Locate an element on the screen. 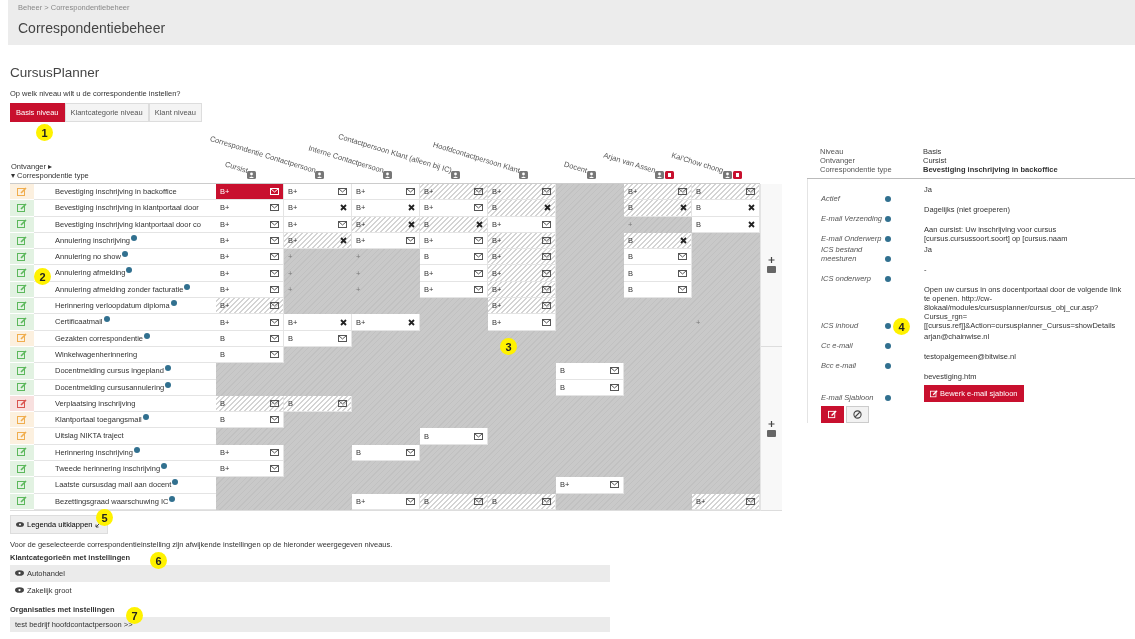 This screenshot has width=1135, height=639. cancel-icon is located at coordinates (857, 414).